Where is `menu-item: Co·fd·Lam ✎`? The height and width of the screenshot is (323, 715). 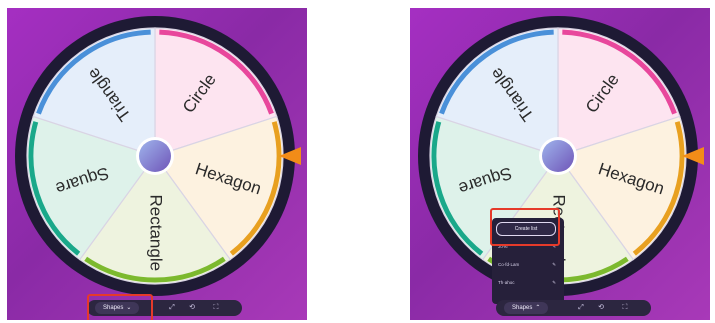 menu-item: Co·fd·Lam ✎ is located at coordinates (529, 265).